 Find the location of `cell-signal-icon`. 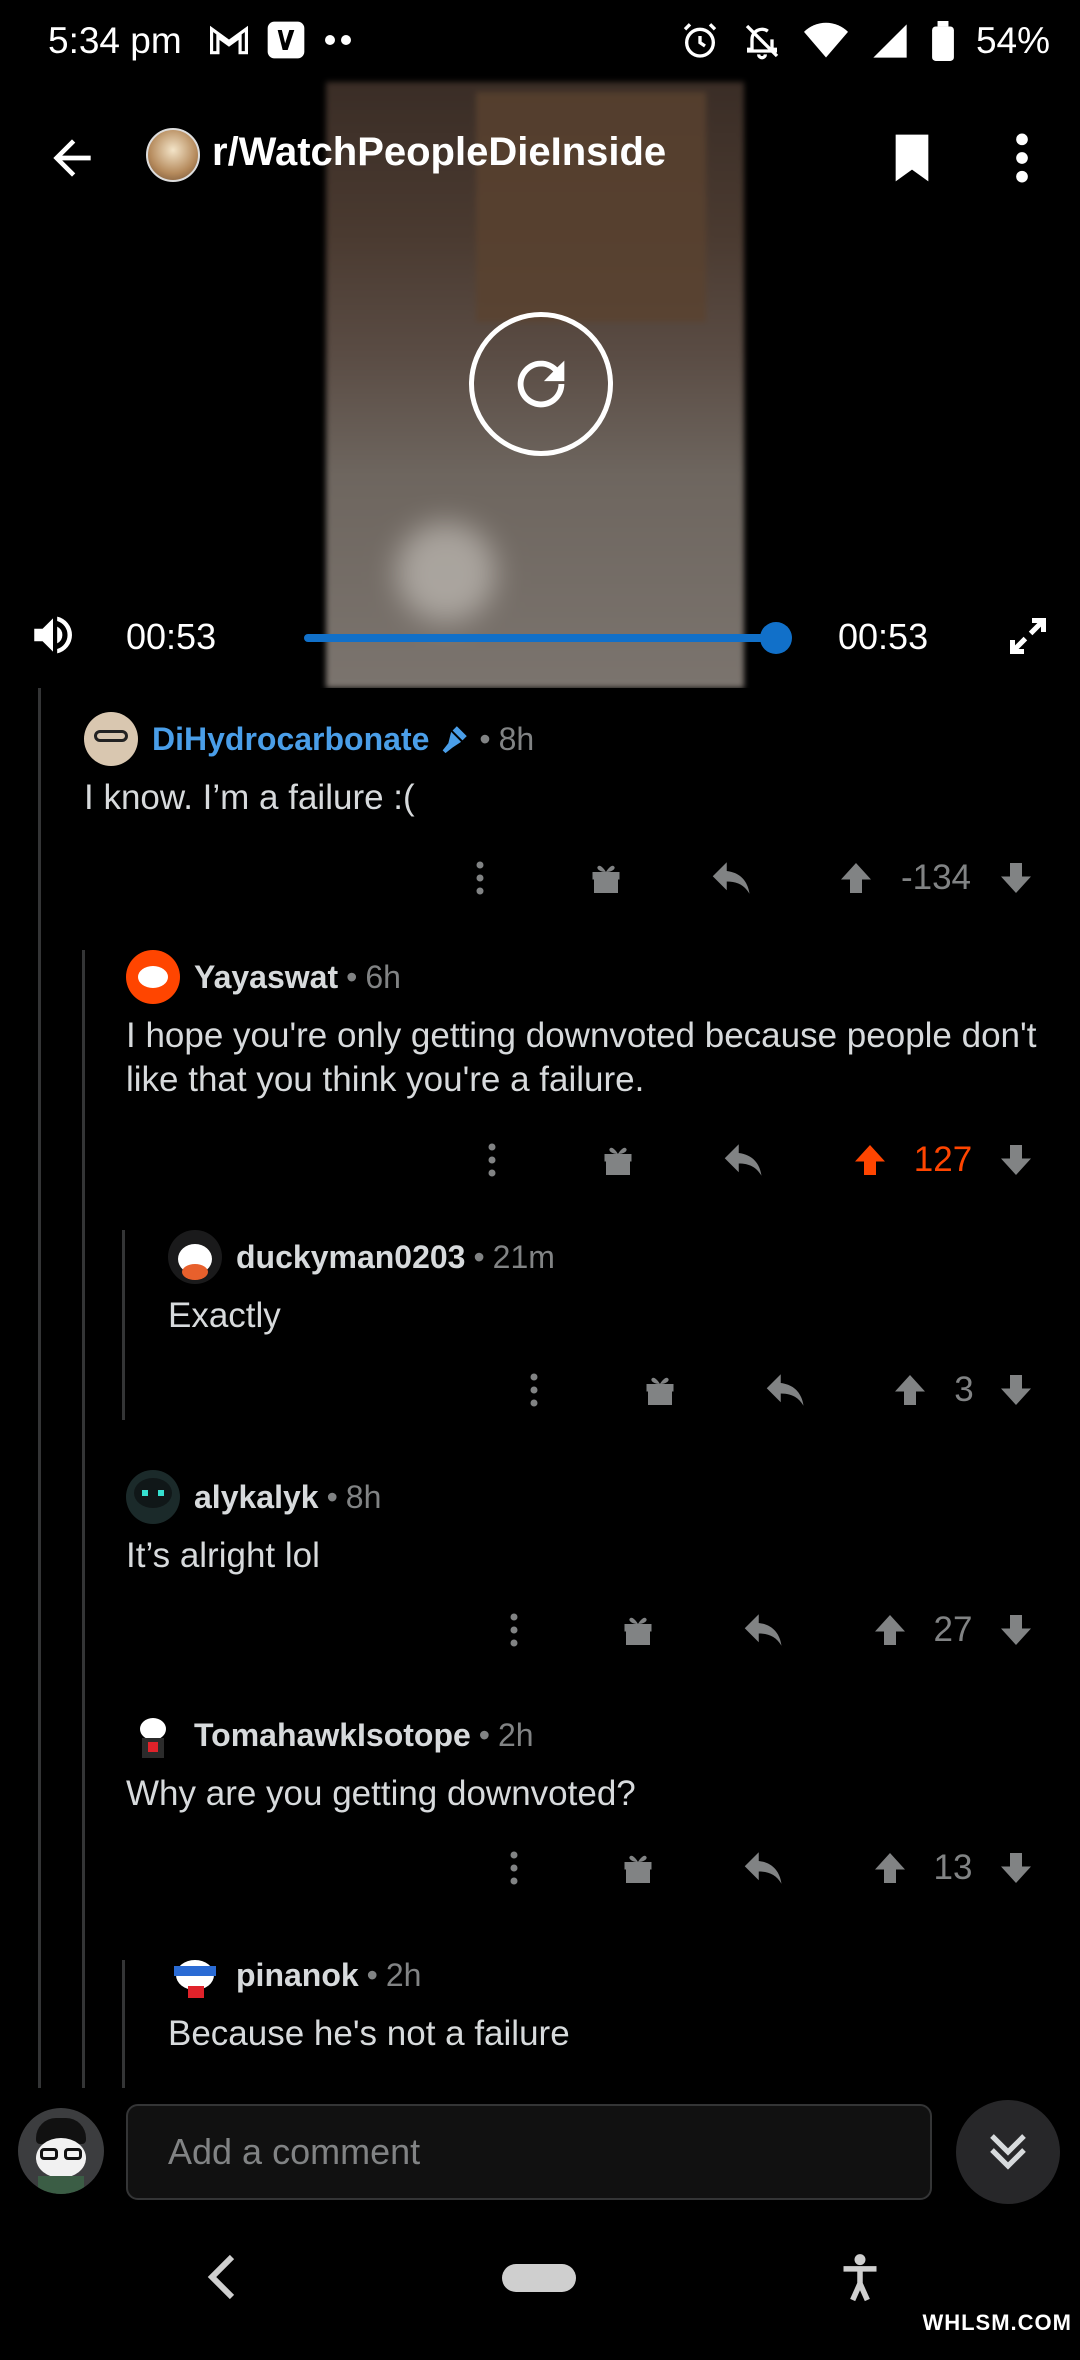

cell-signal-icon is located at coordinates (890, 41).